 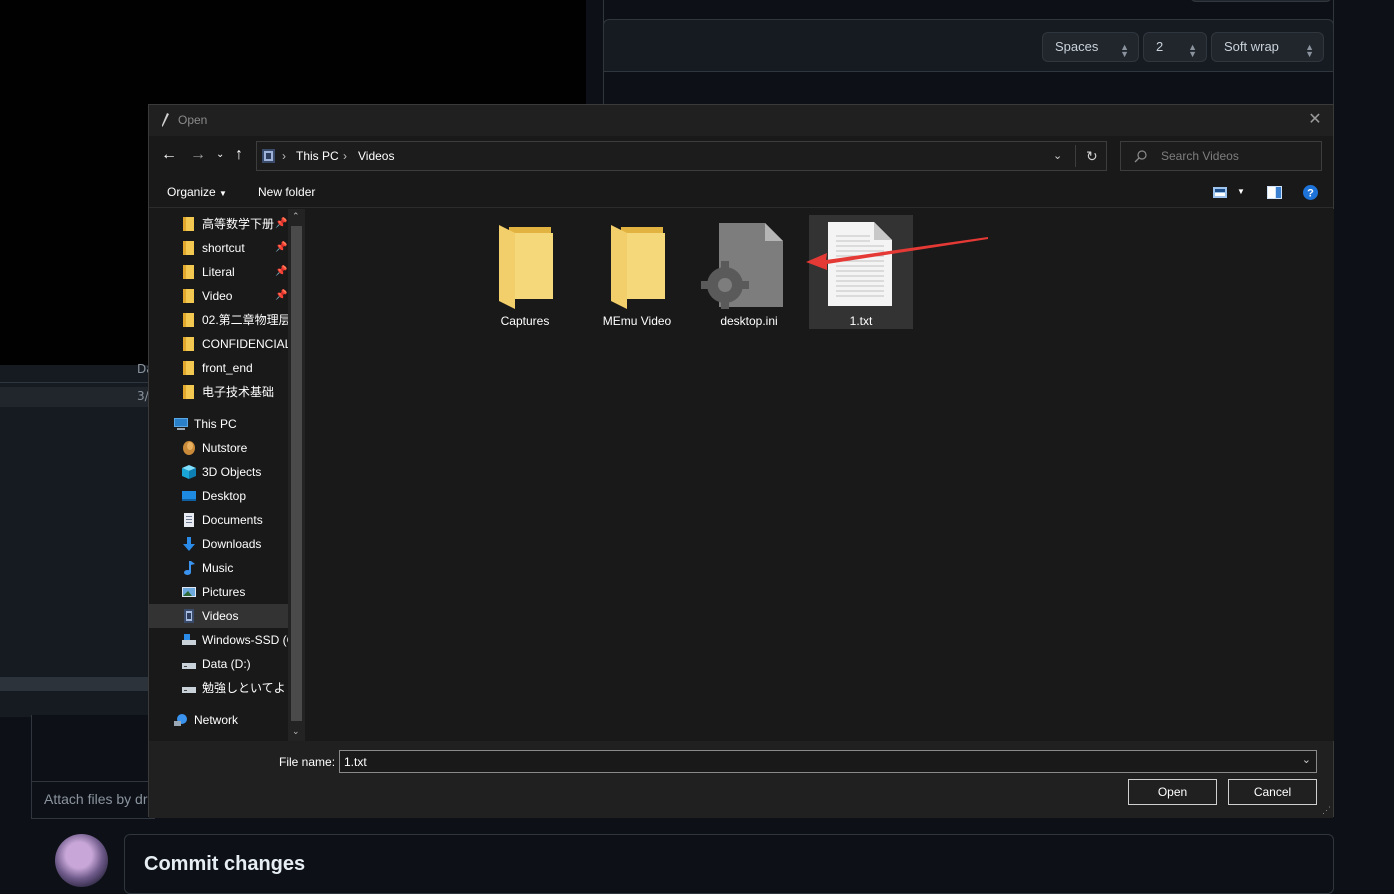 I want to click on drive-icon, so click(x=189, y=690).